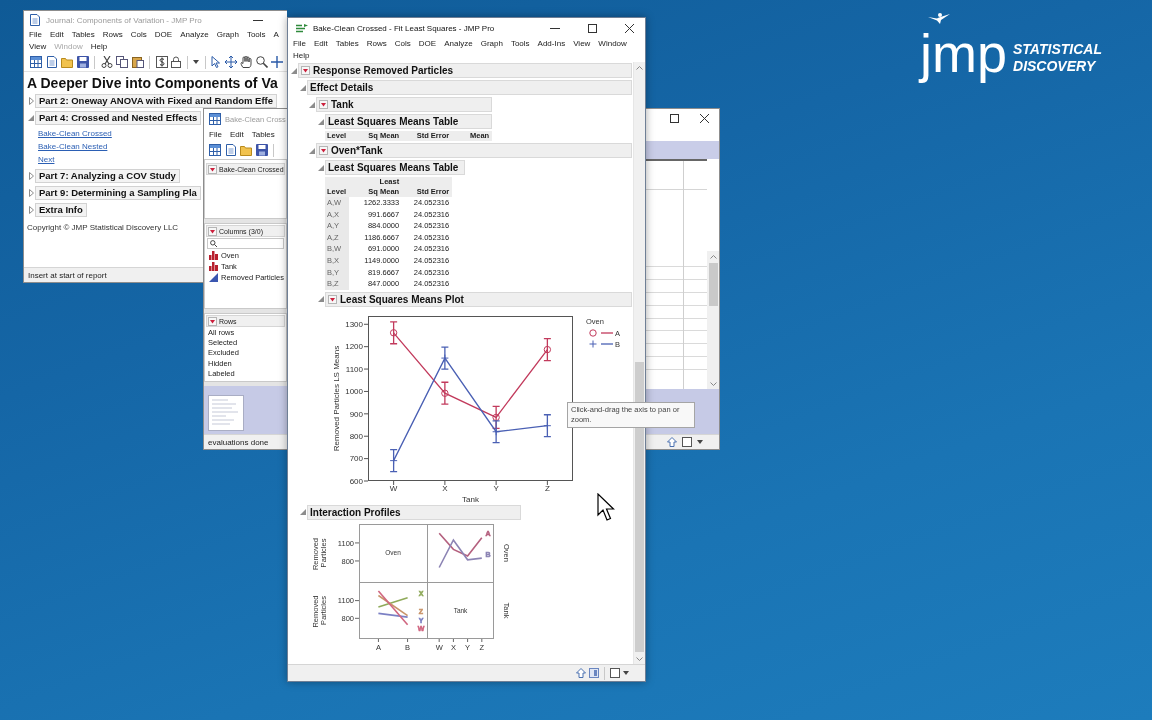  What do you see at coordinates (404, 104) in the screenshot?
I see `outline-header: Tank` at bounding box center [404, 104].